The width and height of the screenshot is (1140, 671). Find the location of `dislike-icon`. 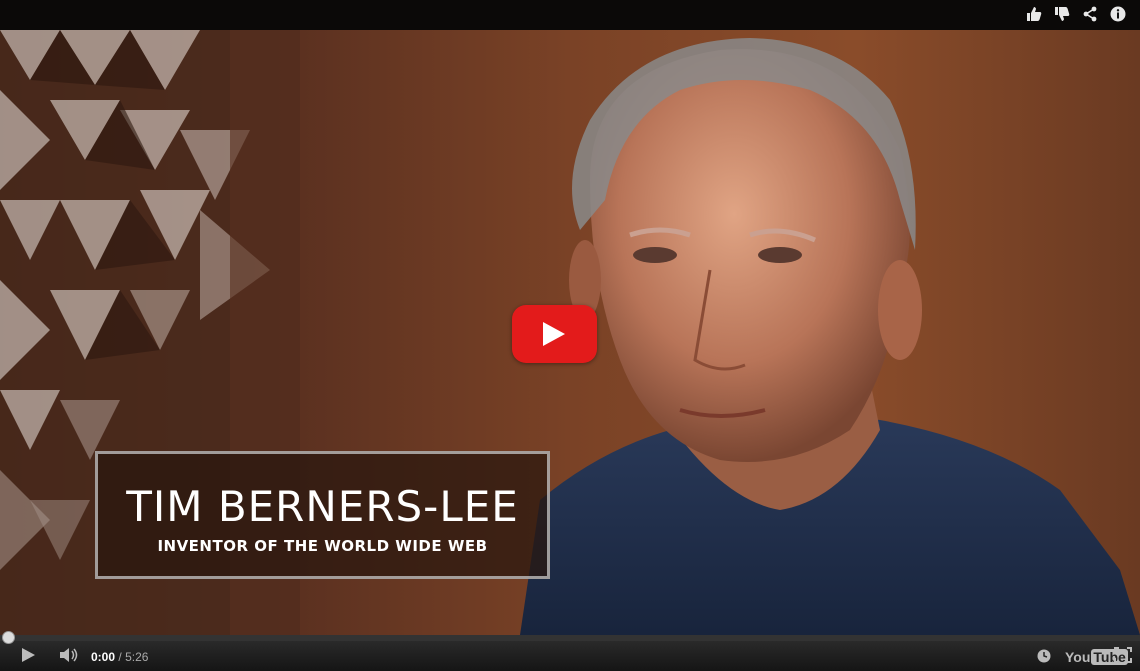

dislike-icon is located at coordinates (1063, 15).